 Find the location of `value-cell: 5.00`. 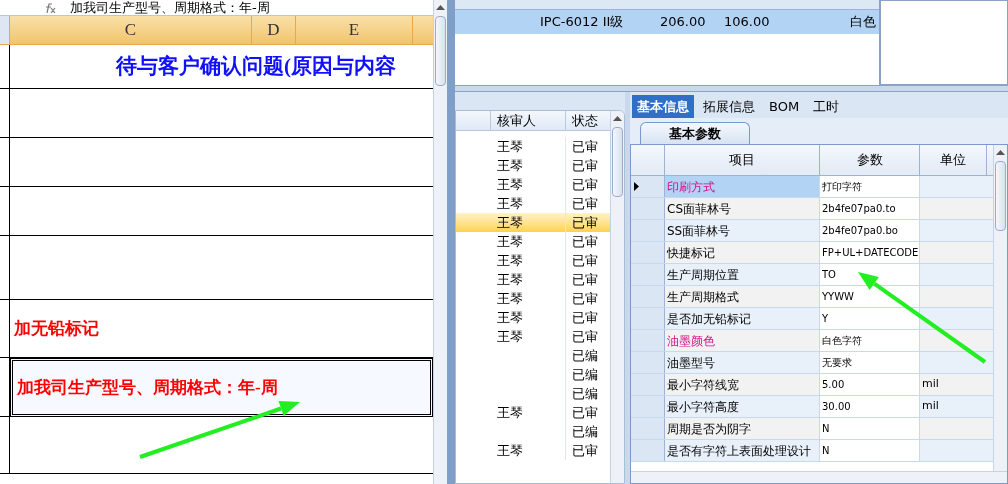

value-cell: 5.00 is located at coordinates (870, 384).